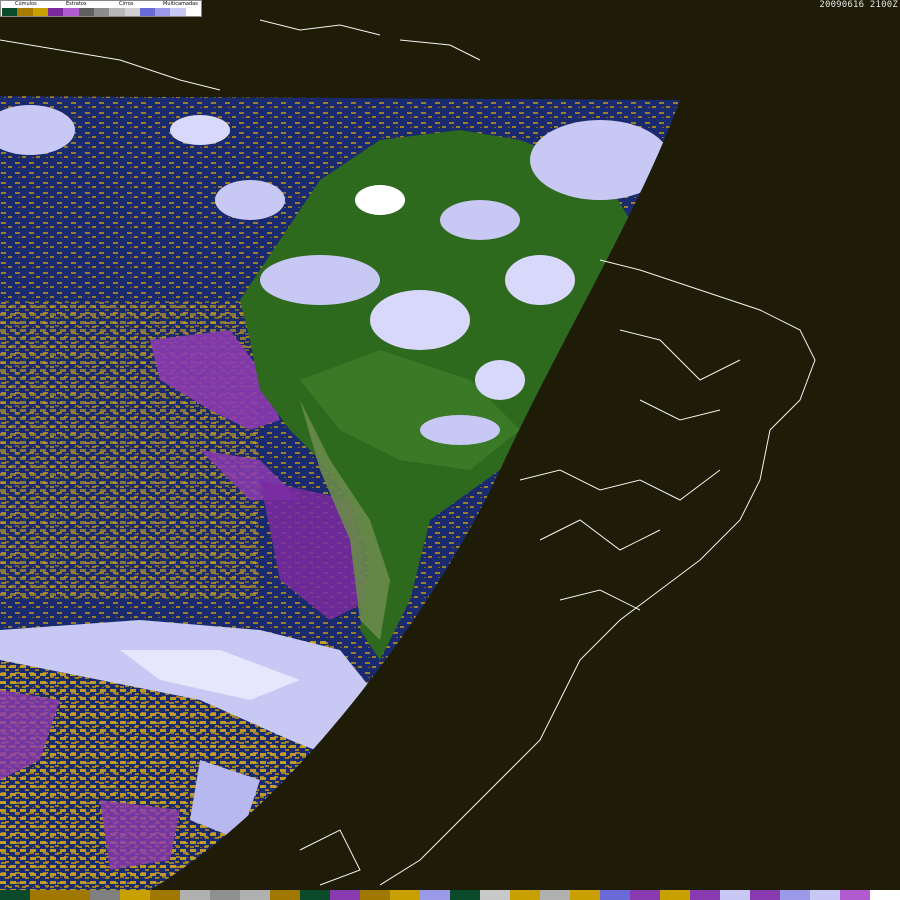  What do you see at coordinates (26, 4) in the screenshot?
I see `legend-label-cumulos: Cúmulos` at bounding box center [26, 4].